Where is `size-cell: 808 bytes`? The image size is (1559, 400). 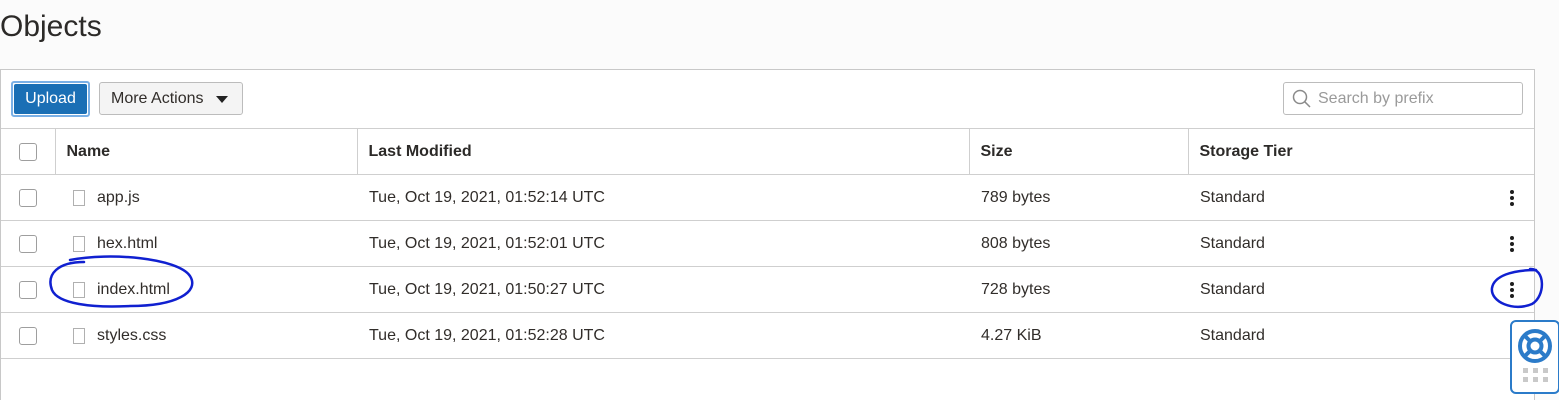
size-cell: 808 bytes is located at coordinates (1078, 243).